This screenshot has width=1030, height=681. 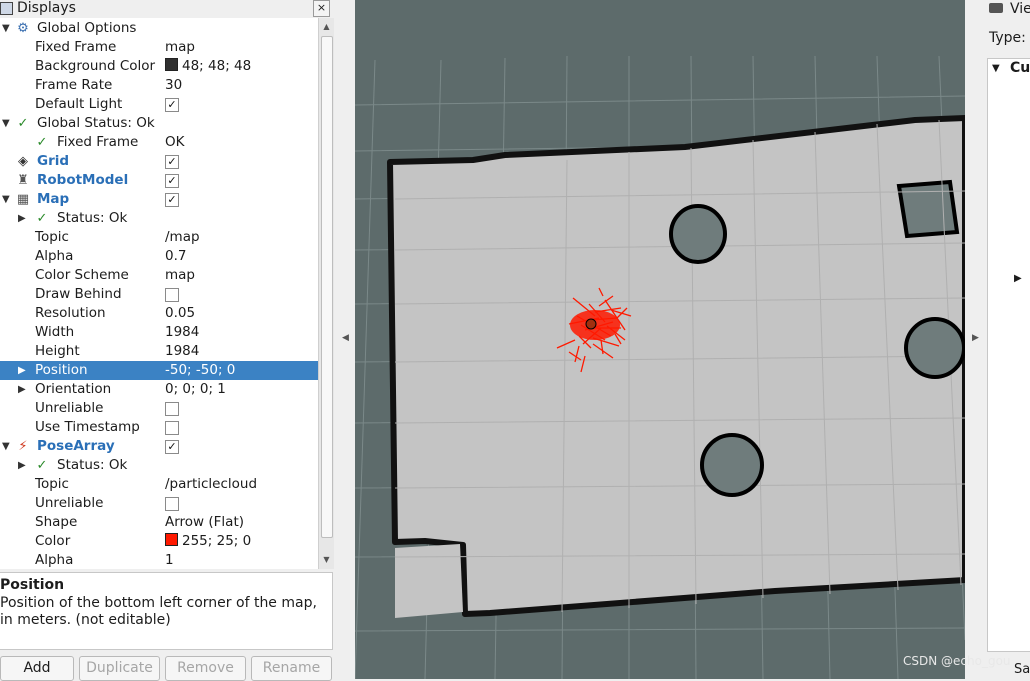 I want to click on tree-row: Alpha 0.7, so click(x=159, y=256).